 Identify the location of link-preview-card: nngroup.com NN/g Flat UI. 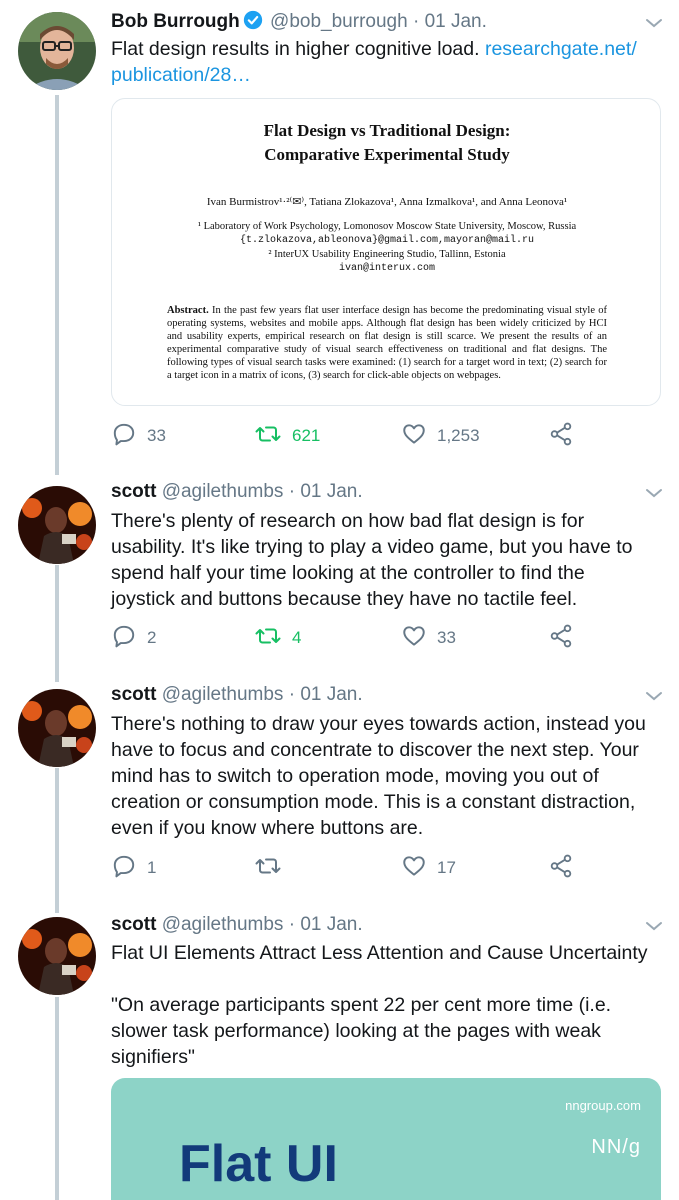
(386, 1139).